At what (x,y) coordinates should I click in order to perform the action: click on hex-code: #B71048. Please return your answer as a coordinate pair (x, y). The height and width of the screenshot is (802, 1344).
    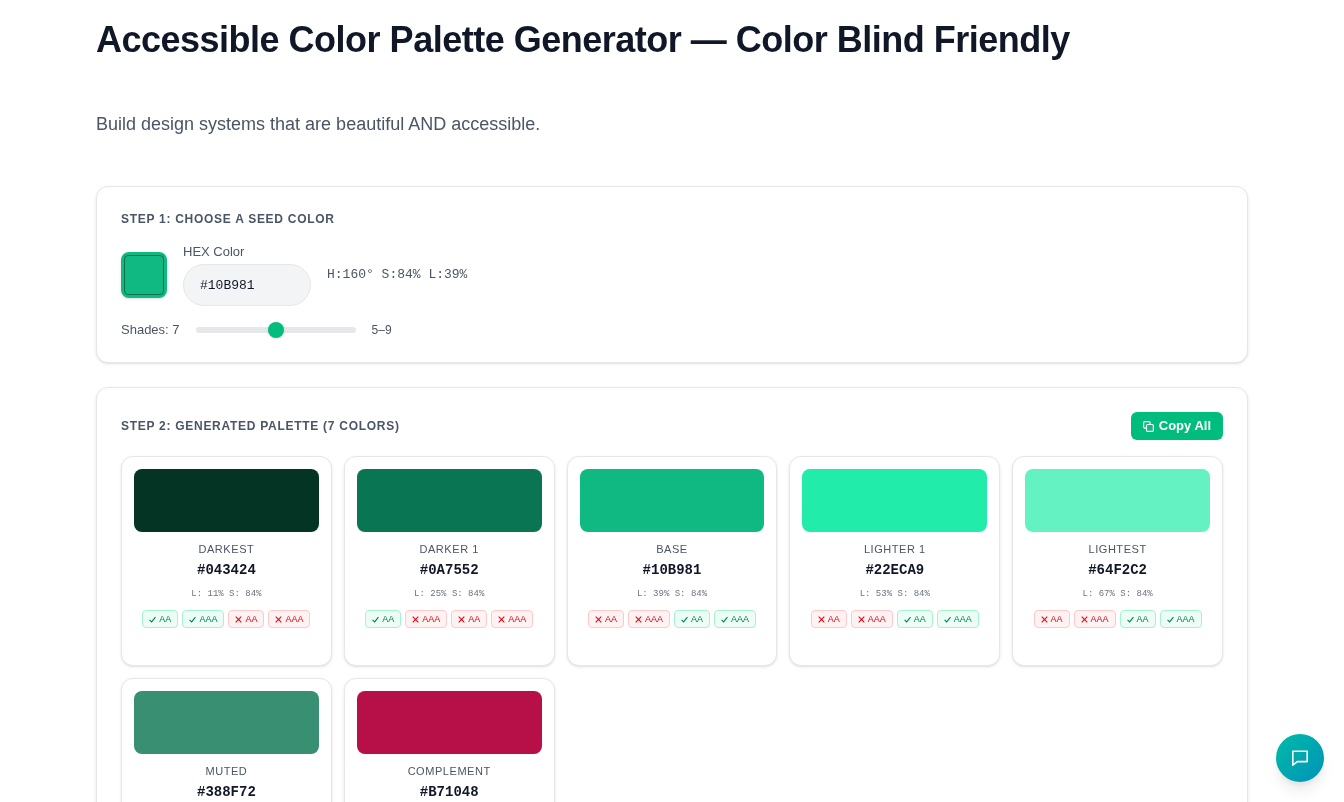
    Looking at the image, I should click on (449, 792).